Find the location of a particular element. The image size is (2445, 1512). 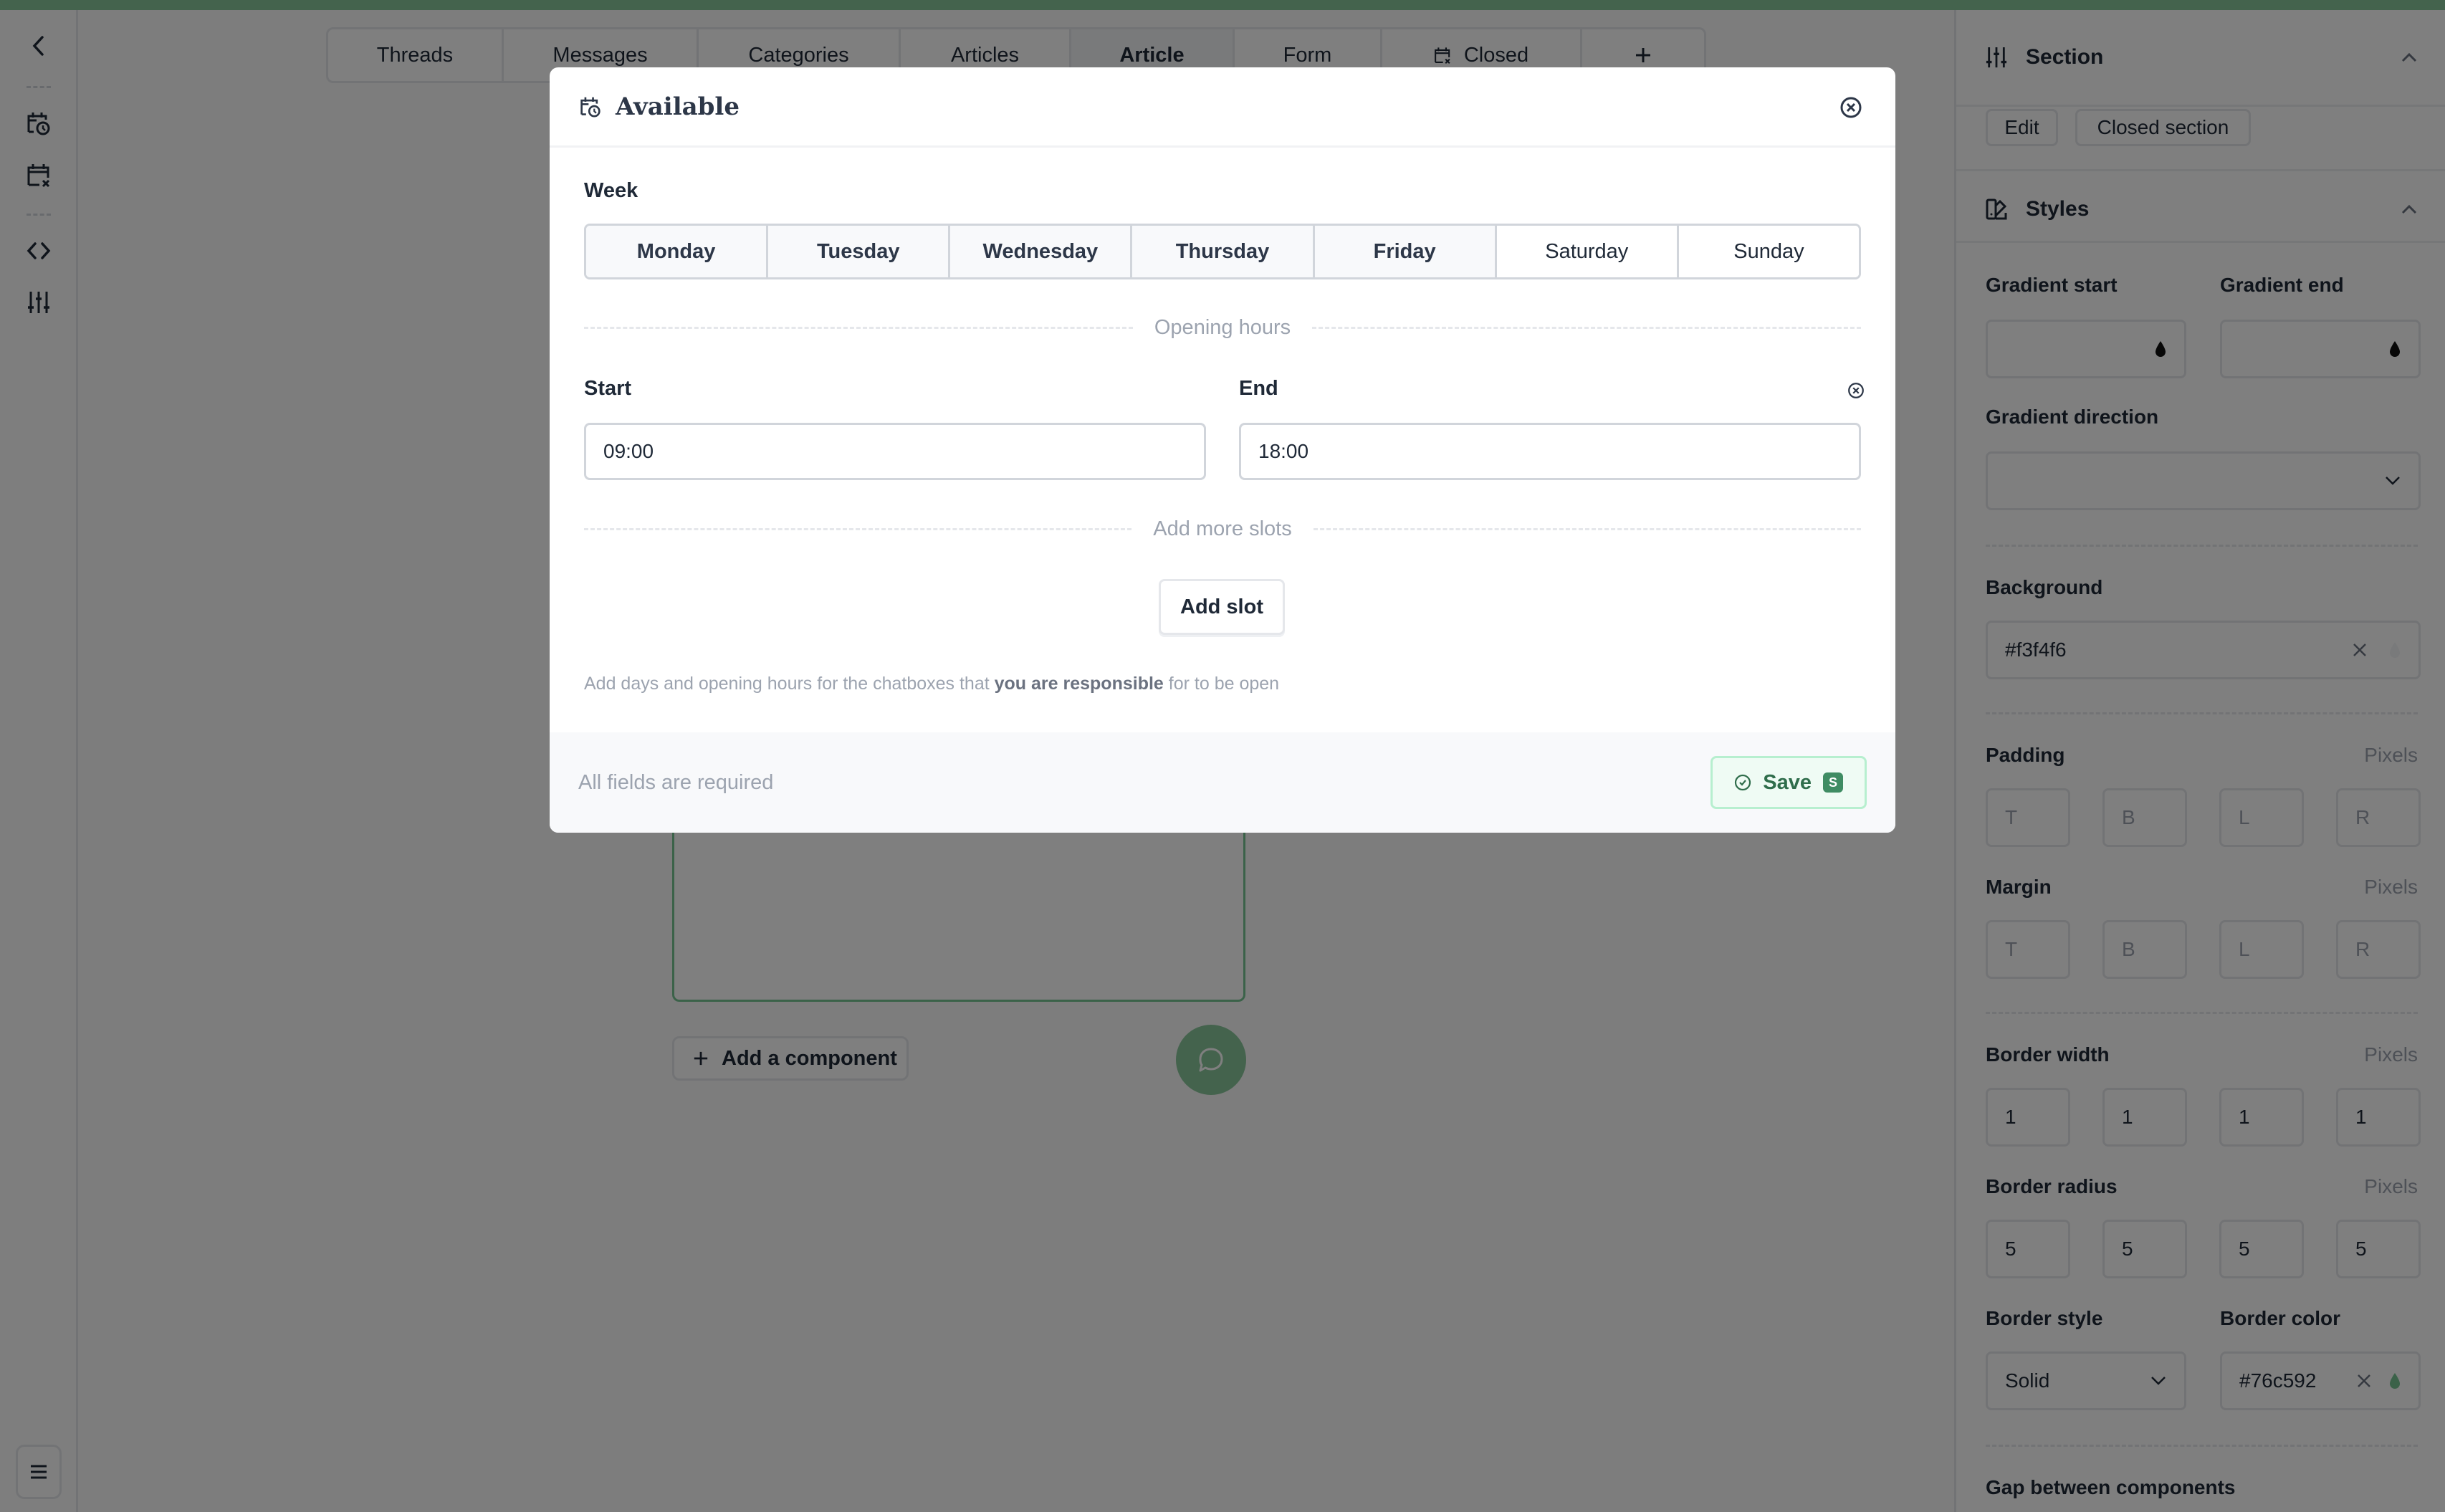

day-label: Saturday is located at coordinates (1587, 251).